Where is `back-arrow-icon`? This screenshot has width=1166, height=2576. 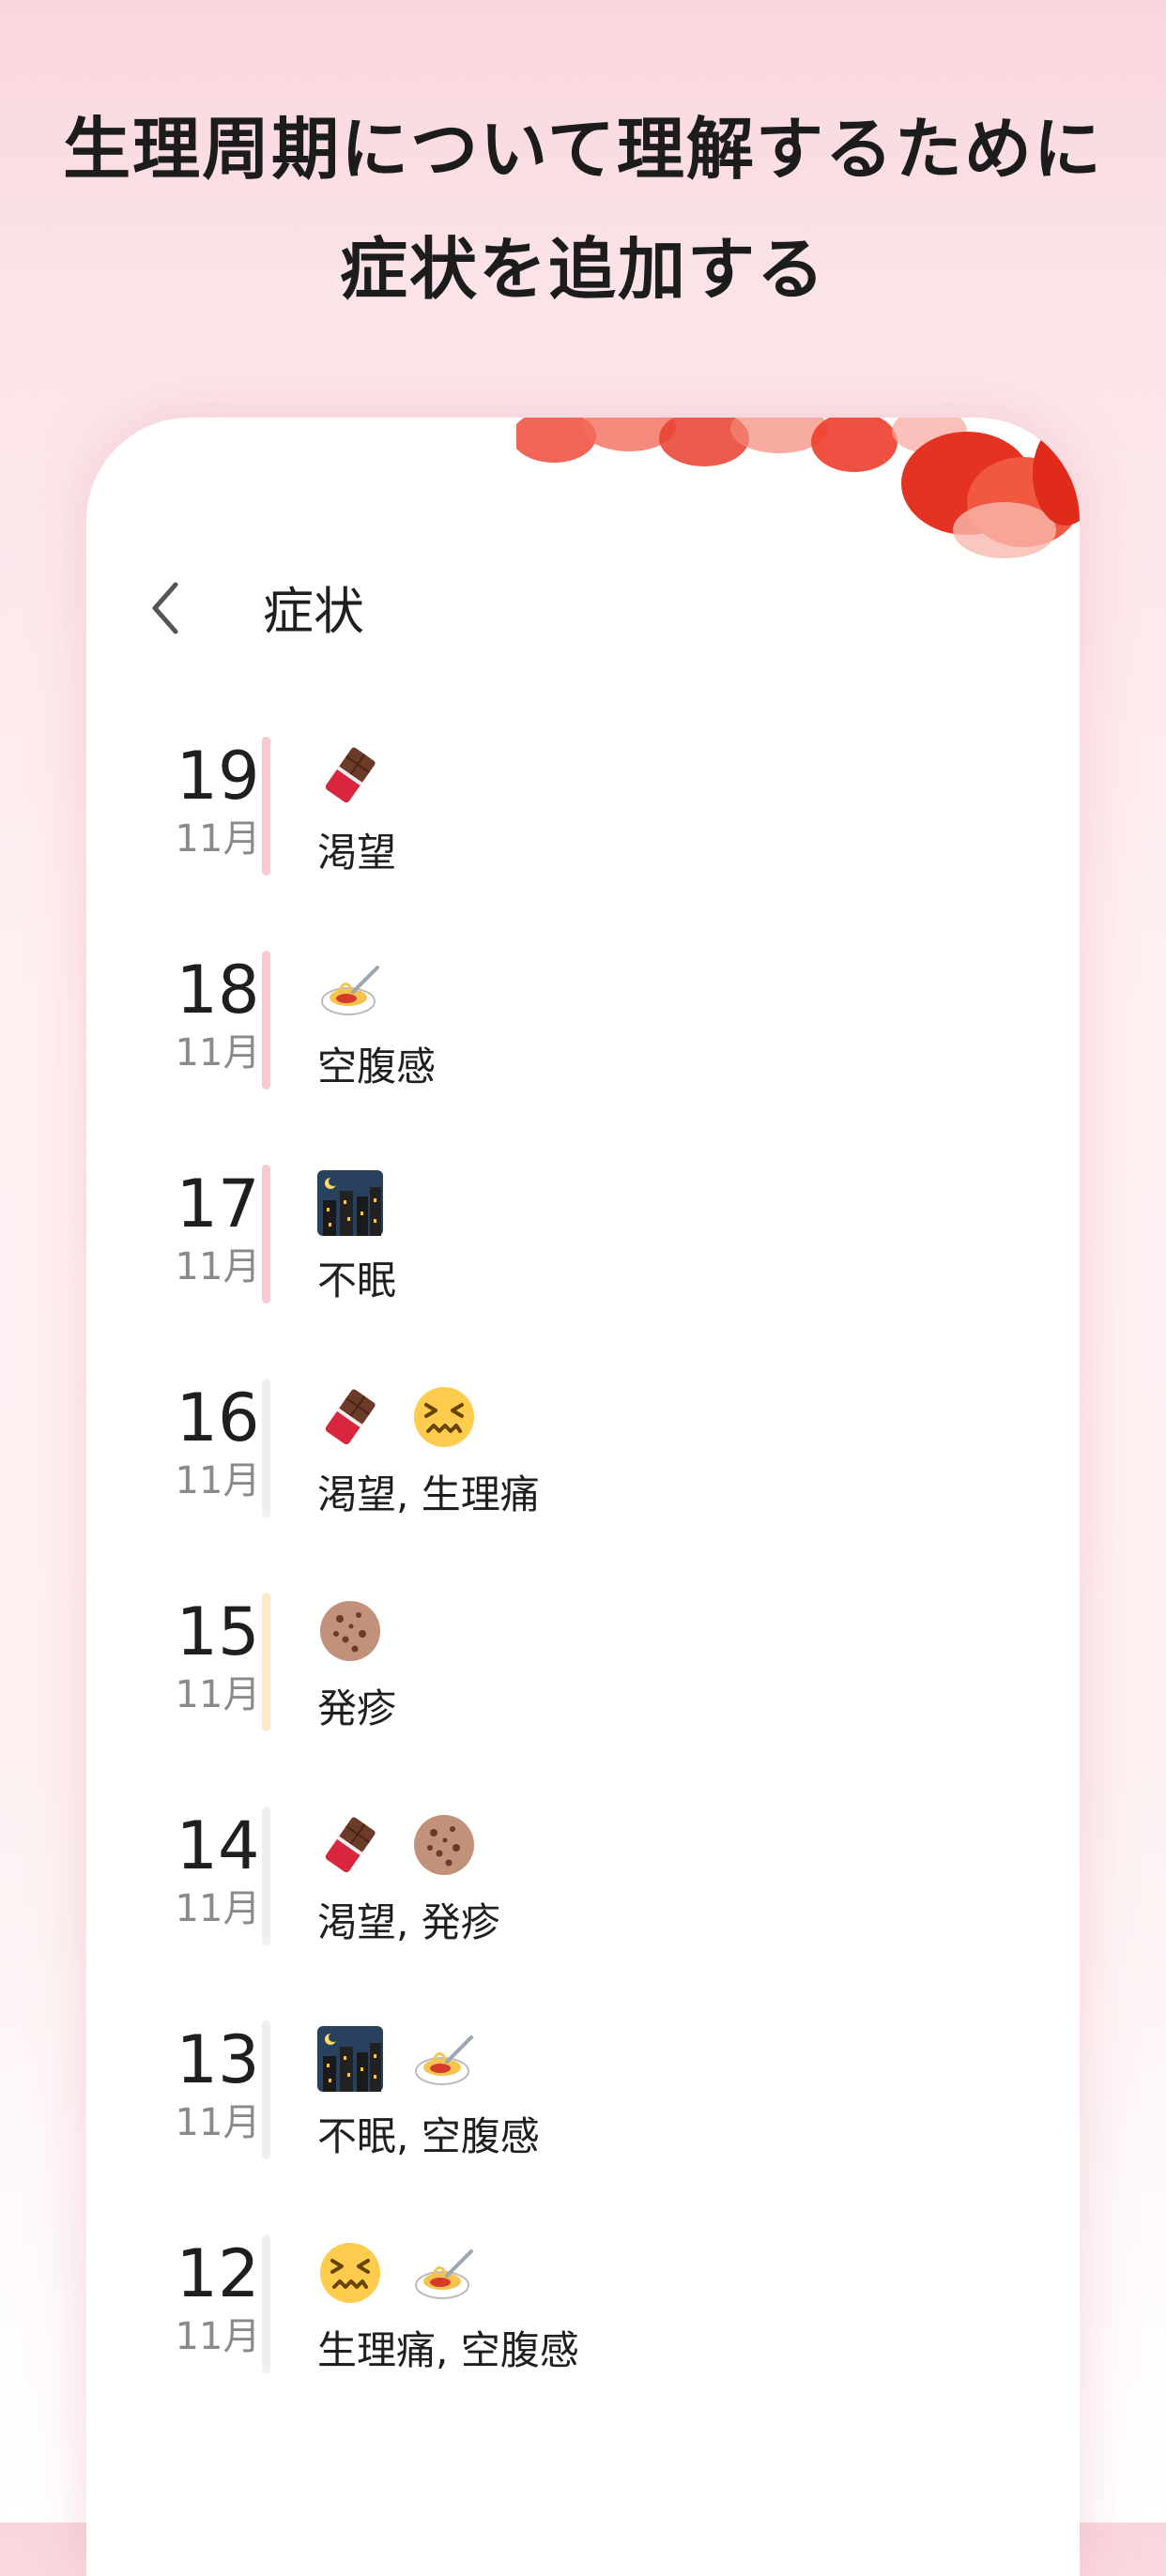 back-arrow-icon is located at coordinates (166, 608).